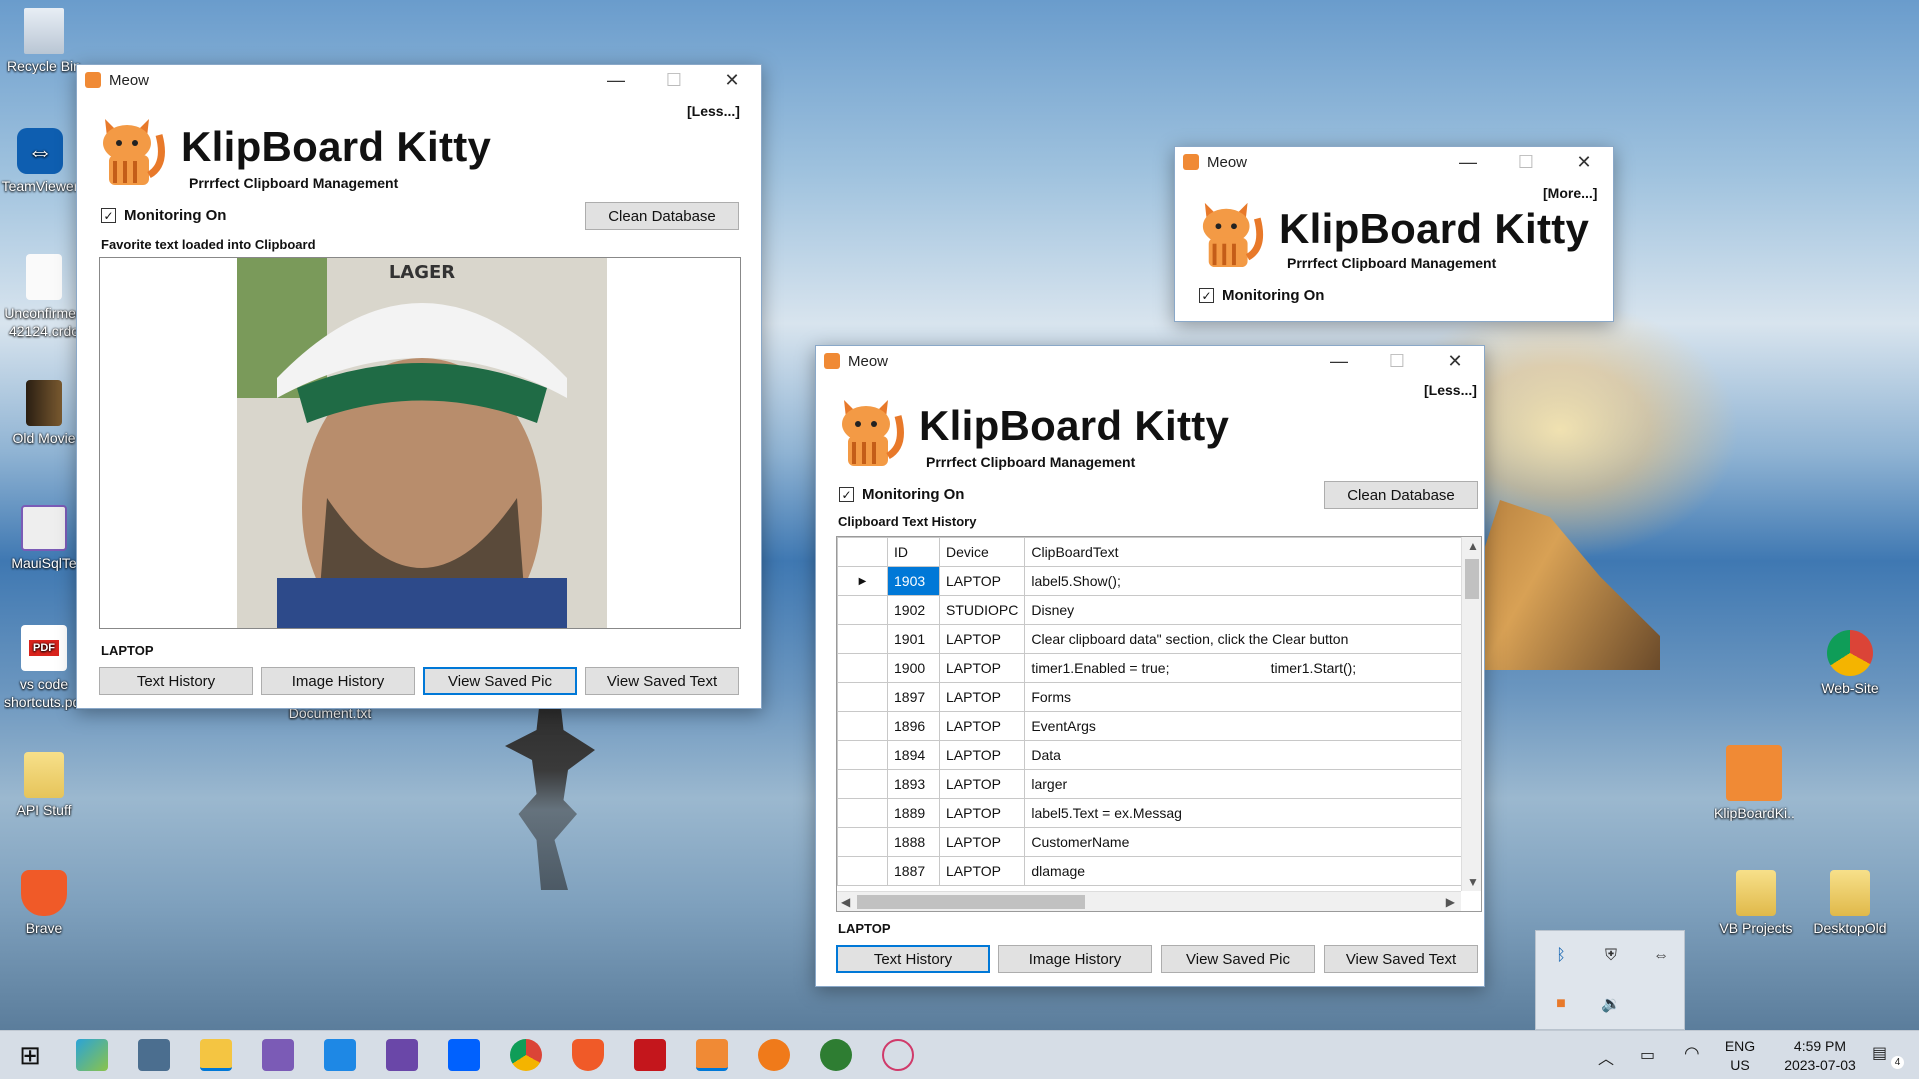 The width and height of the screenshot is (1919, 1079). What do you see at coordinates (1401, 959) in the screenshot?
I see `view-saved-text-button: View Saved Text` at bounding box center [1401, 959].